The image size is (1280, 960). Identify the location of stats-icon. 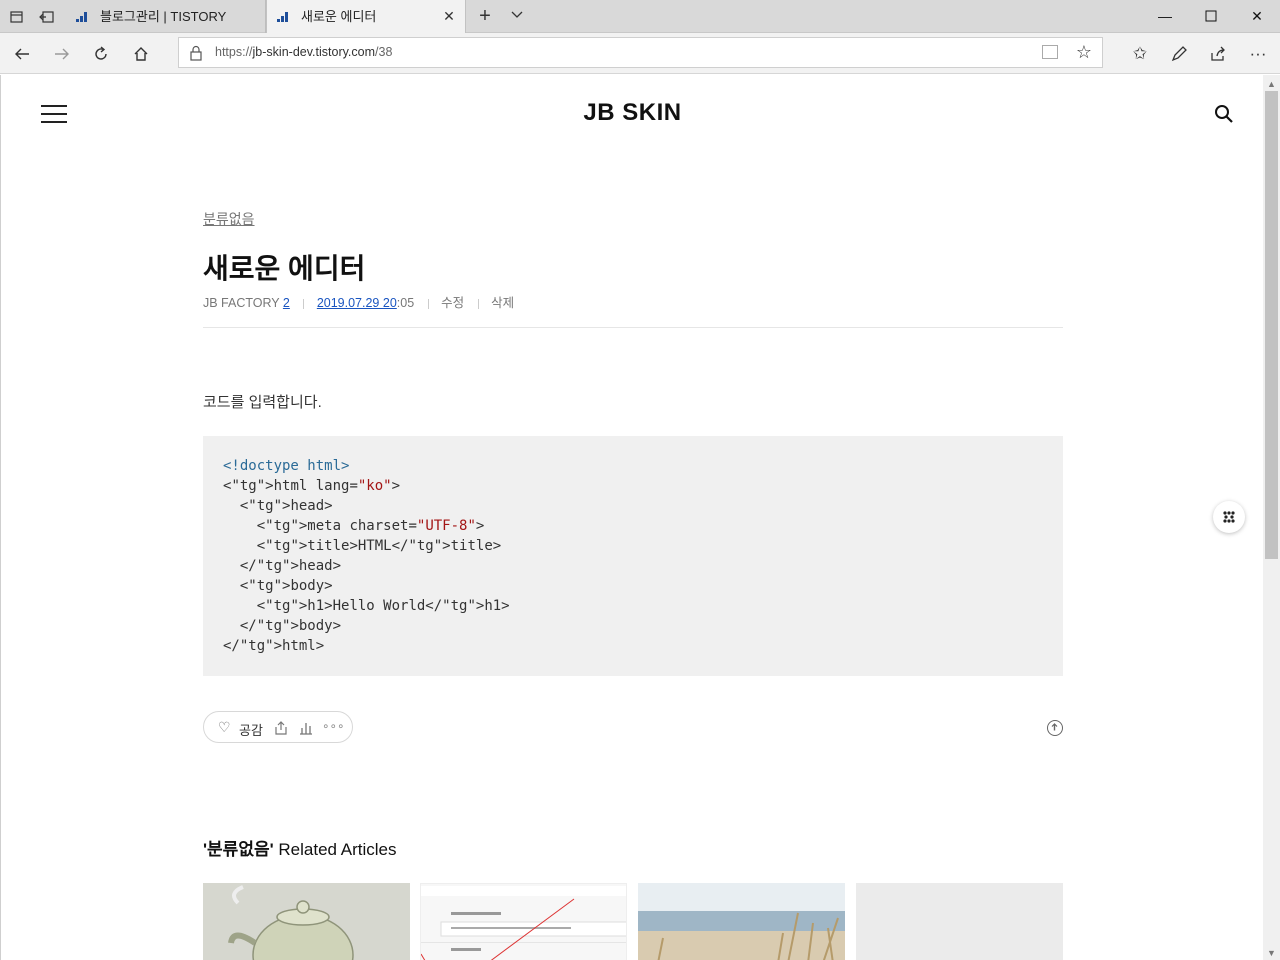
(306, 728).